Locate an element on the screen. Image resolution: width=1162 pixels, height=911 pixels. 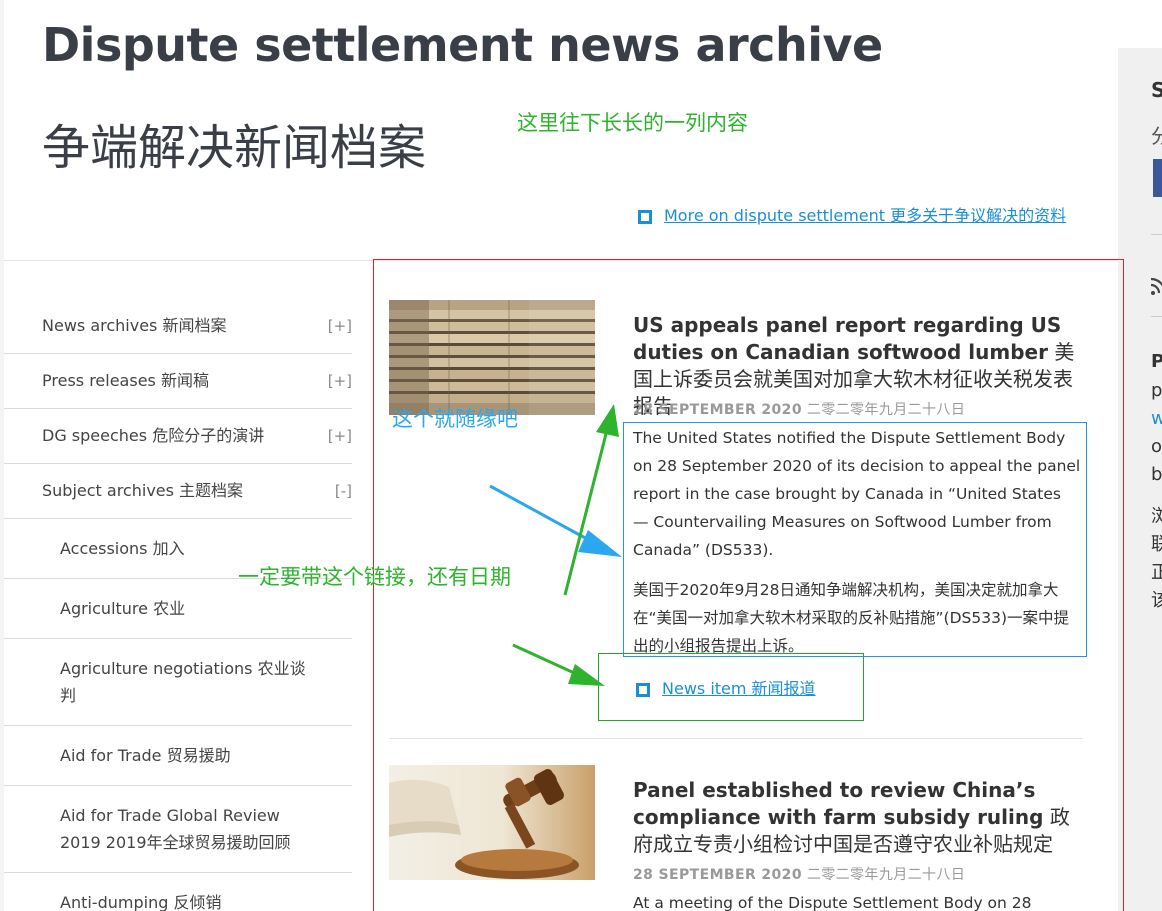
more-on-dispute-settlement: More on dispute settlement 更多关于争议解决的资料 is located at coordinates (852, 214).